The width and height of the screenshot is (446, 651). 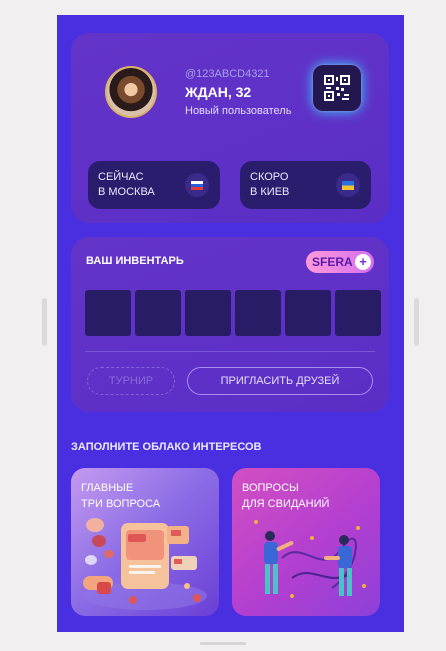 I want to click on location-next-line1: СКОРО, so click(x=269, y=177).